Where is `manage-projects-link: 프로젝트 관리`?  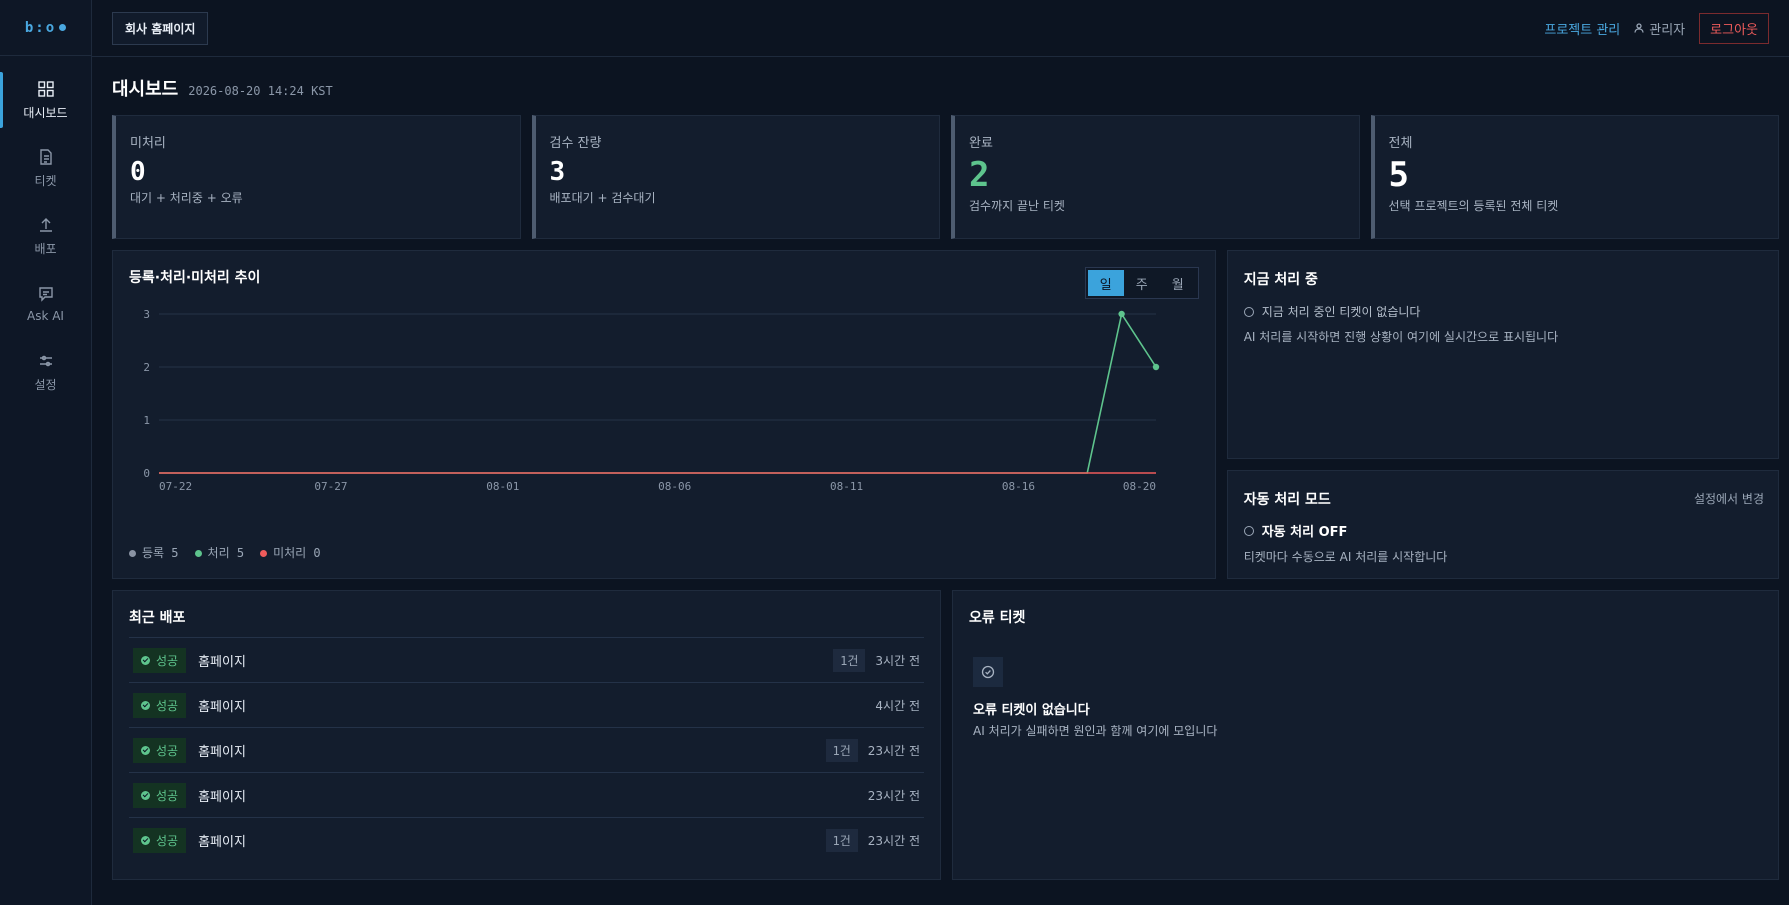 manage-projects-link: 프로젝트 관리 is located at coordinates (1582, 28).